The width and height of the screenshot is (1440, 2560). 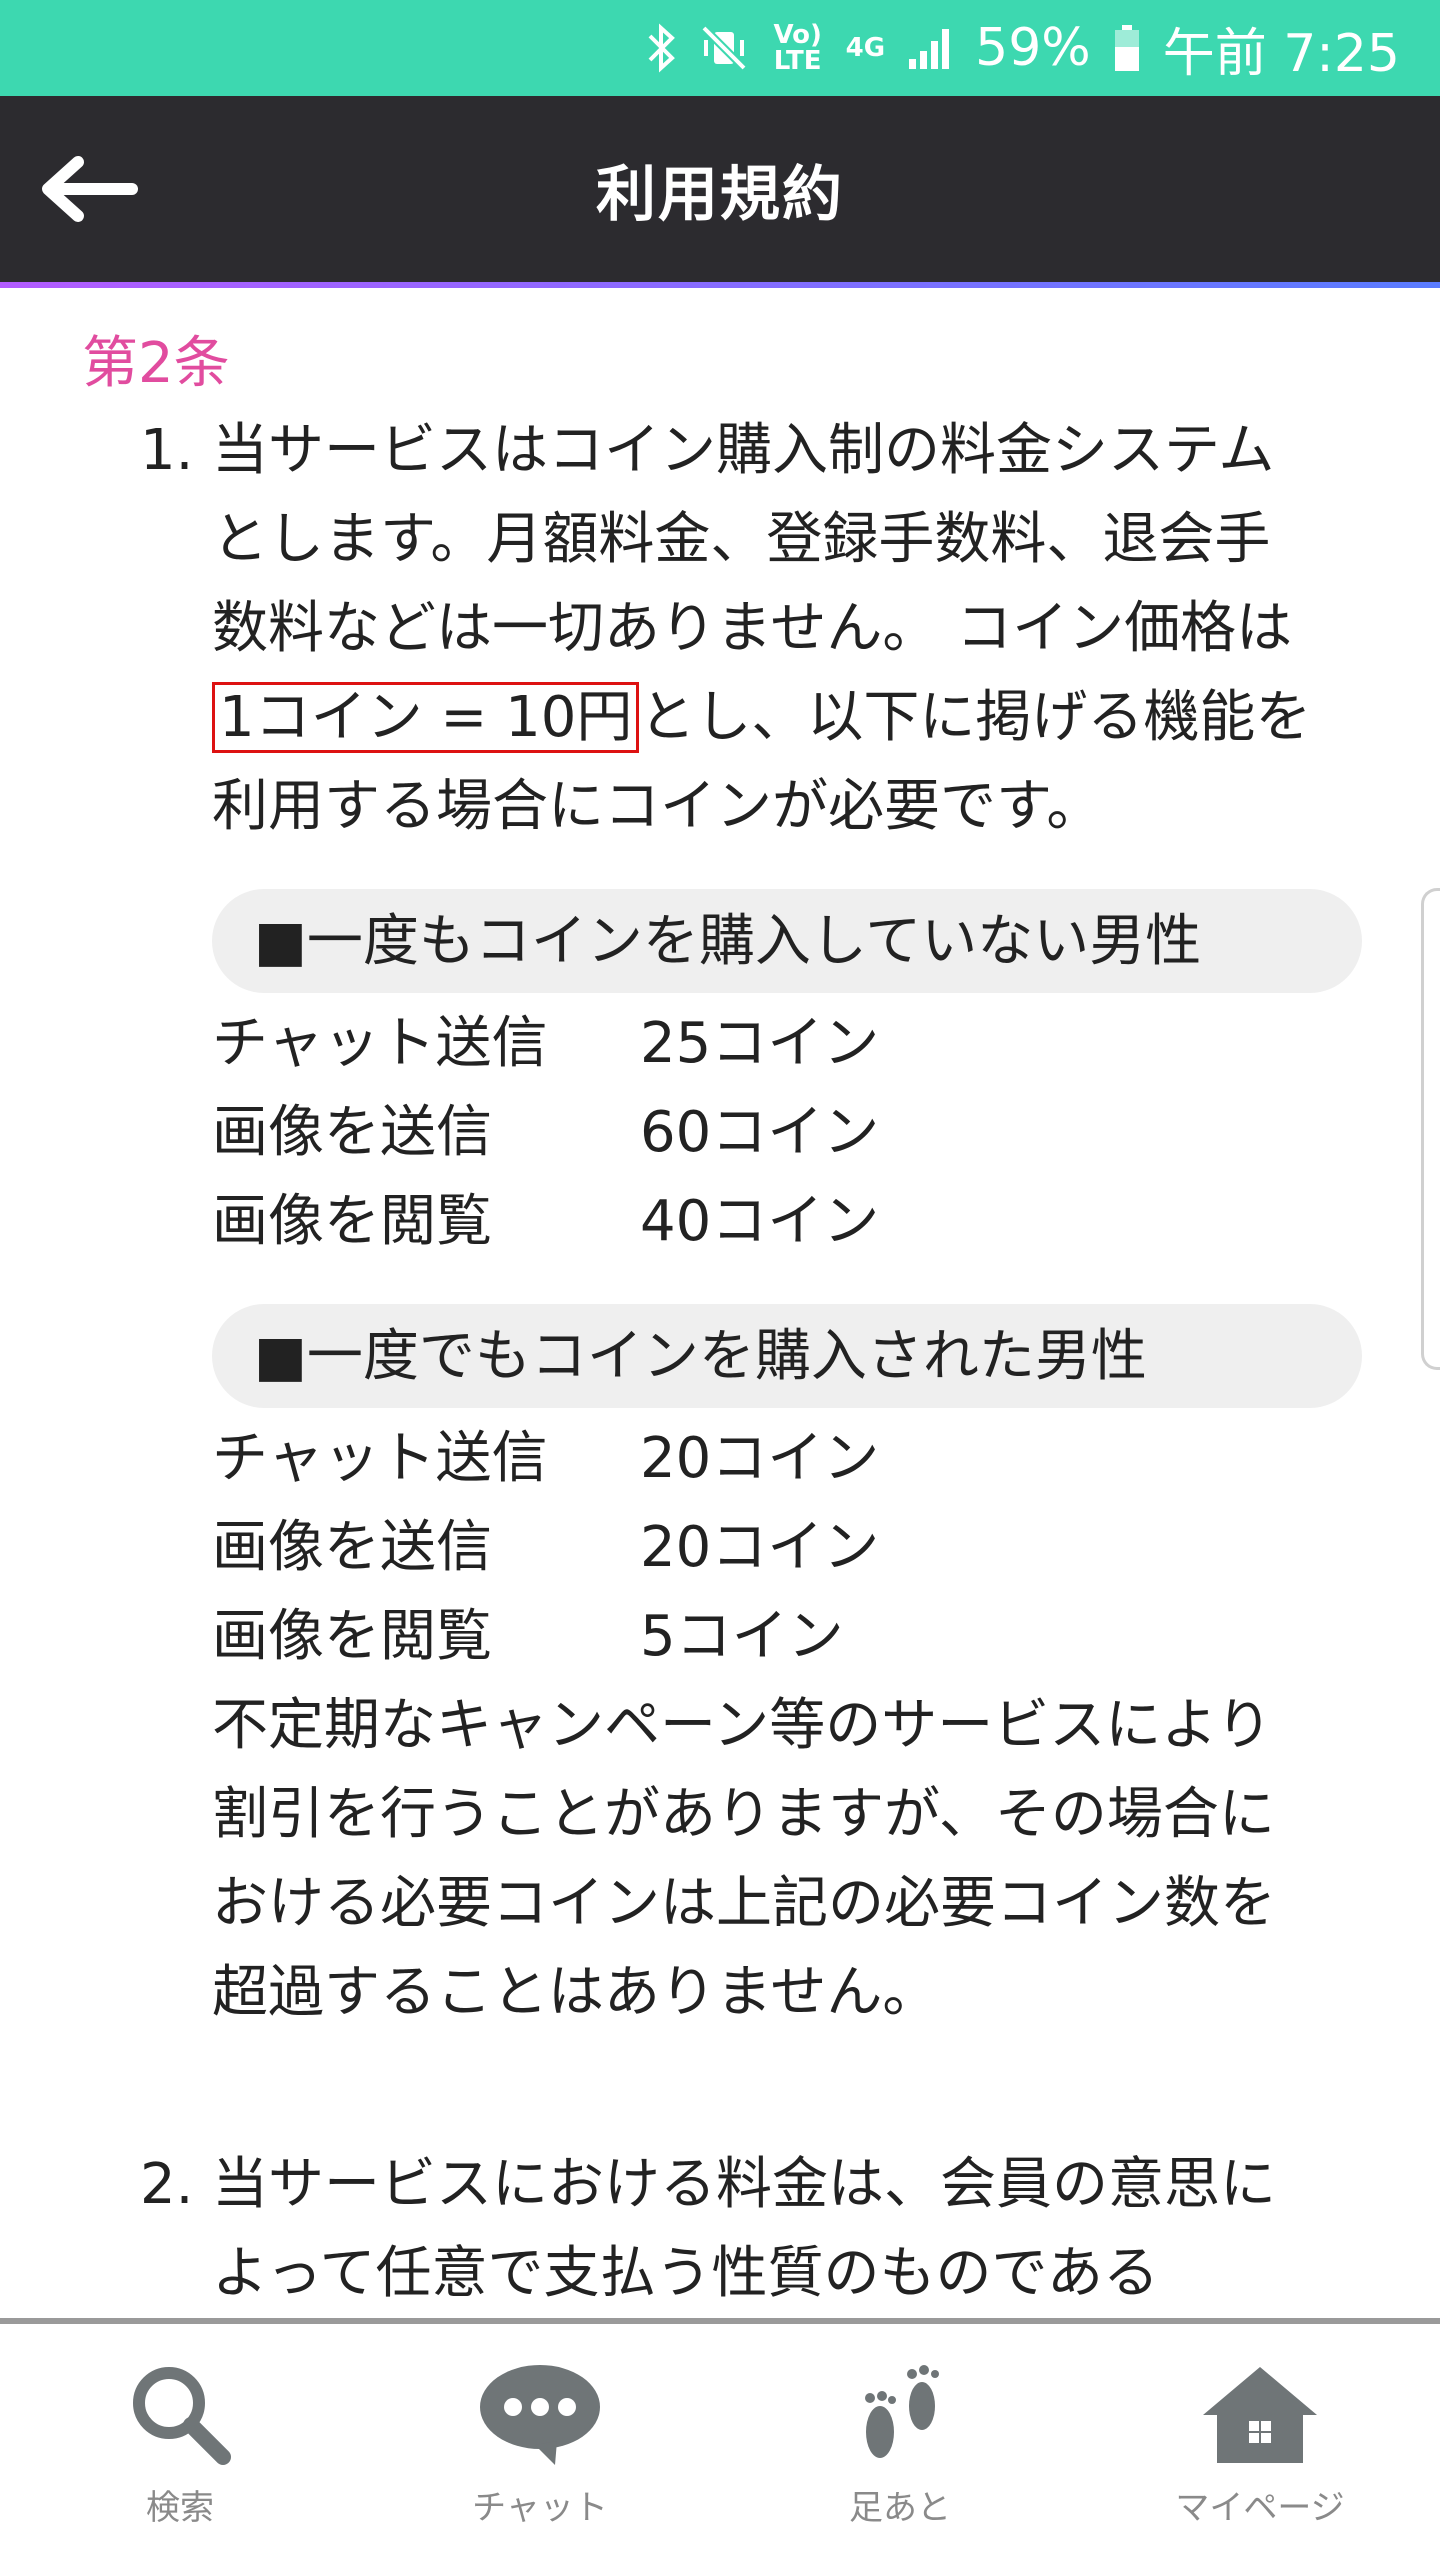 I want to click on pricing-table-new-user: チャット送信 25コイン 画像を送信 60コイン 画像を閲覧 40コイン, so click(x=592, y=1132).